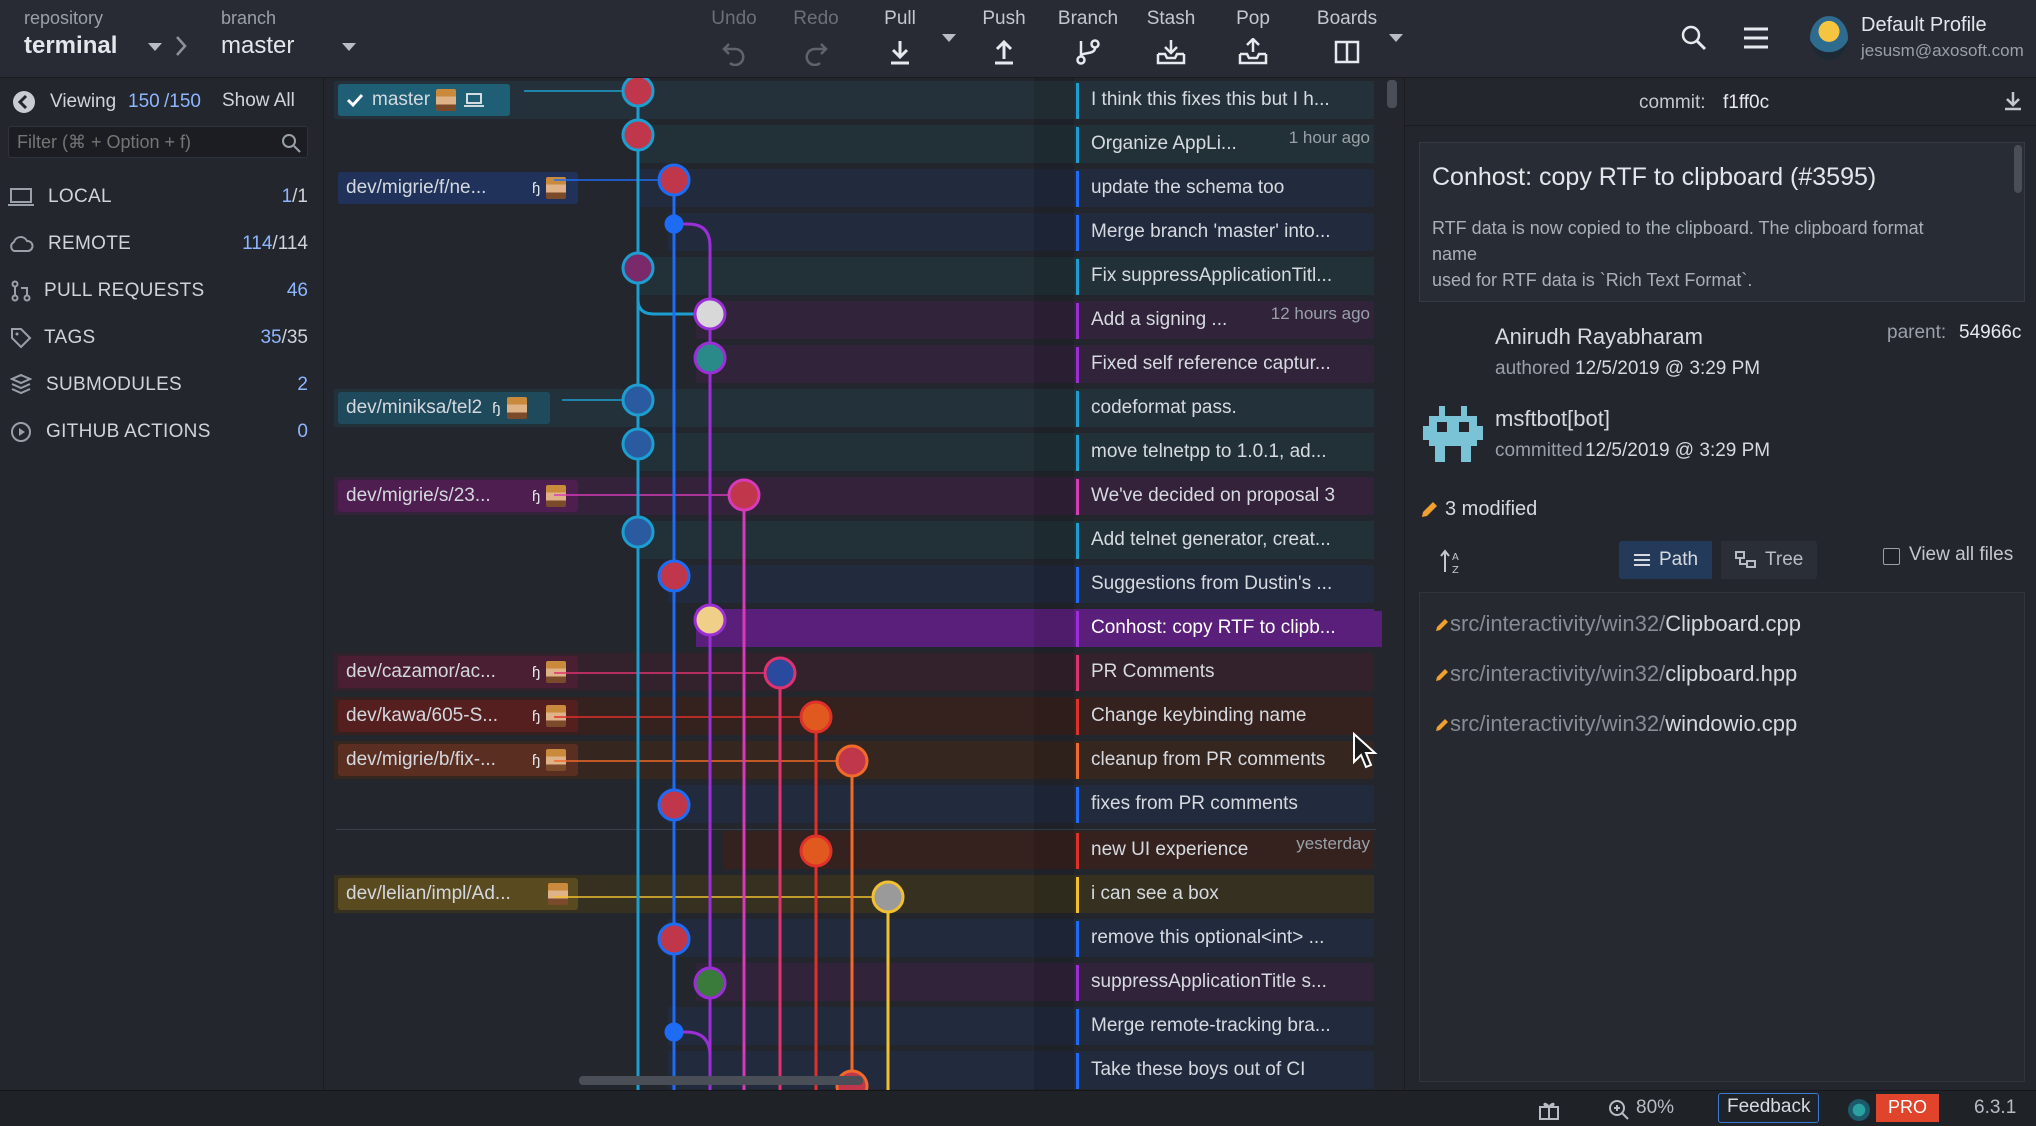  I want to click on profile-name: Default Profile, so click(1924, 25).